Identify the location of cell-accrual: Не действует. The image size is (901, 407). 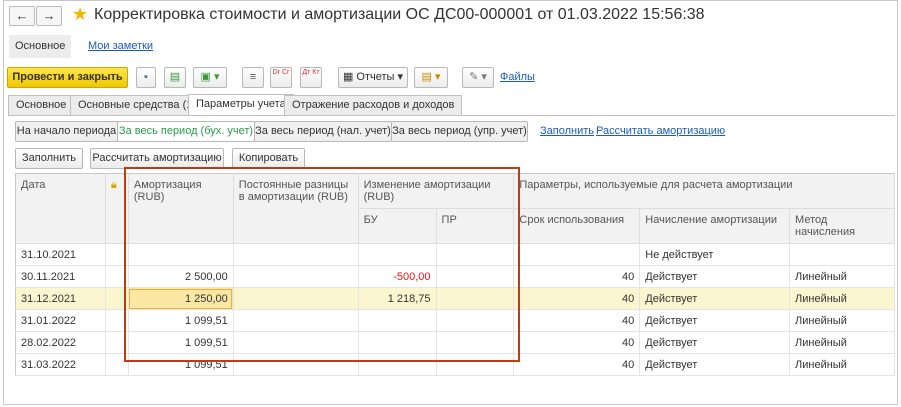
(715, 254).